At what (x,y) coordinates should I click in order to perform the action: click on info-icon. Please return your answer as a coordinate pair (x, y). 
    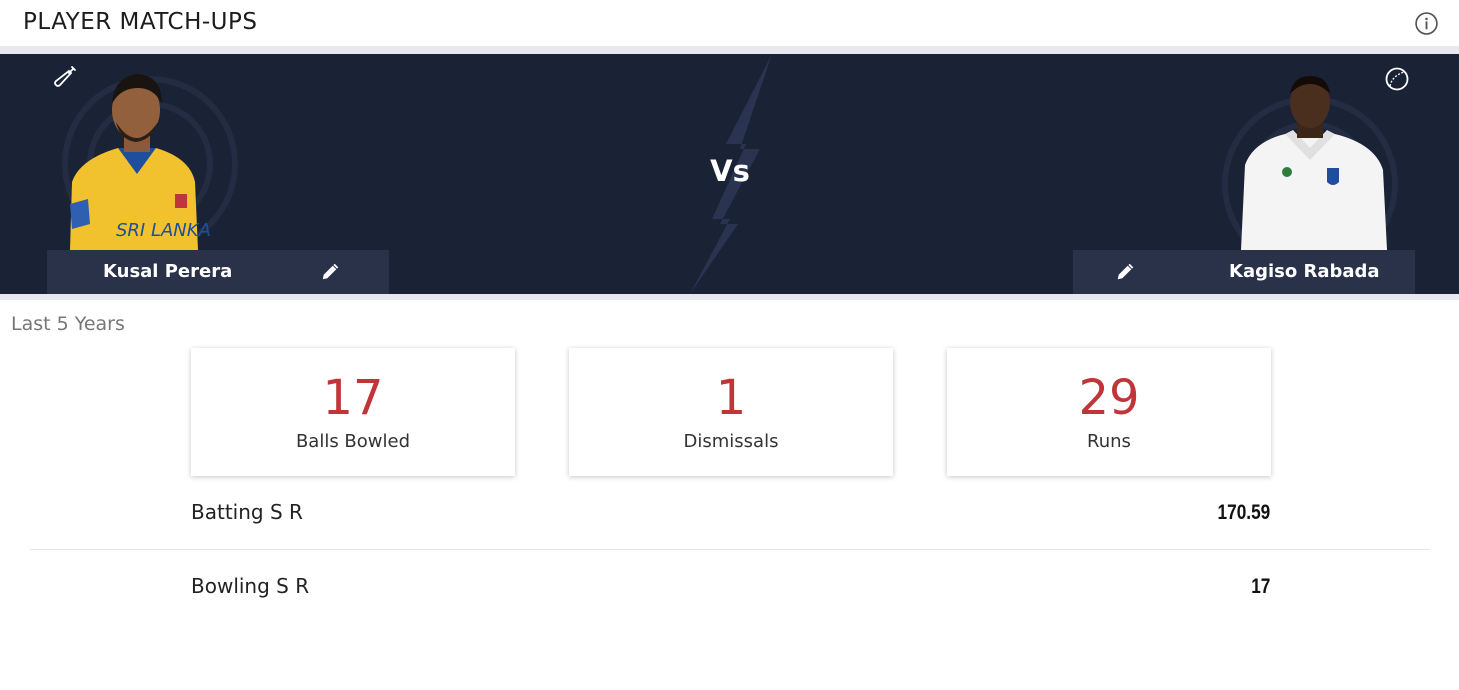
    Looking at the image, I should click on (1426, 23).